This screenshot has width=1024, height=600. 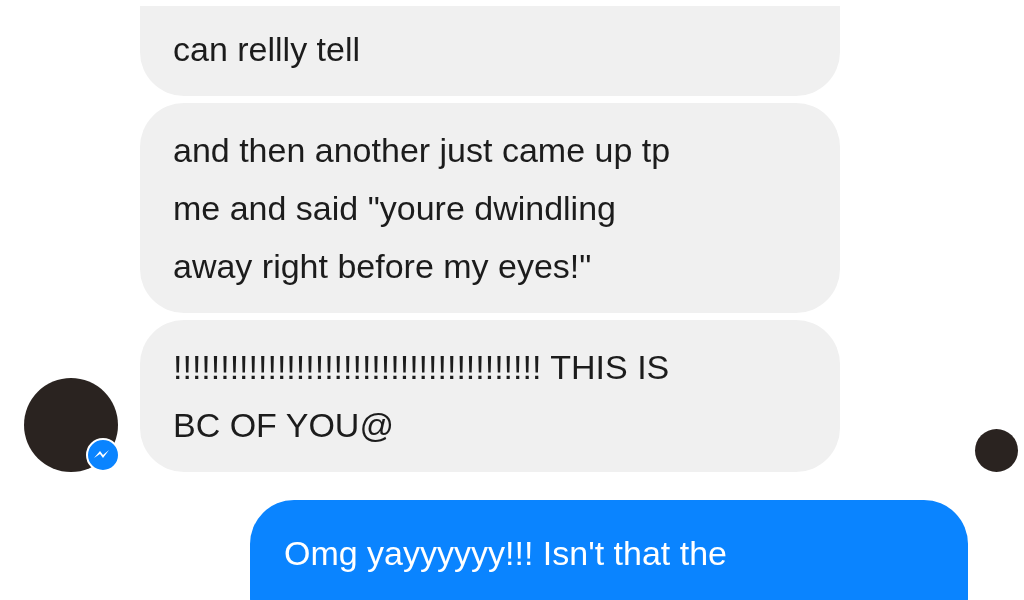 I want to click on message-bubble: can rellly tell, so click(x=490, y=51).